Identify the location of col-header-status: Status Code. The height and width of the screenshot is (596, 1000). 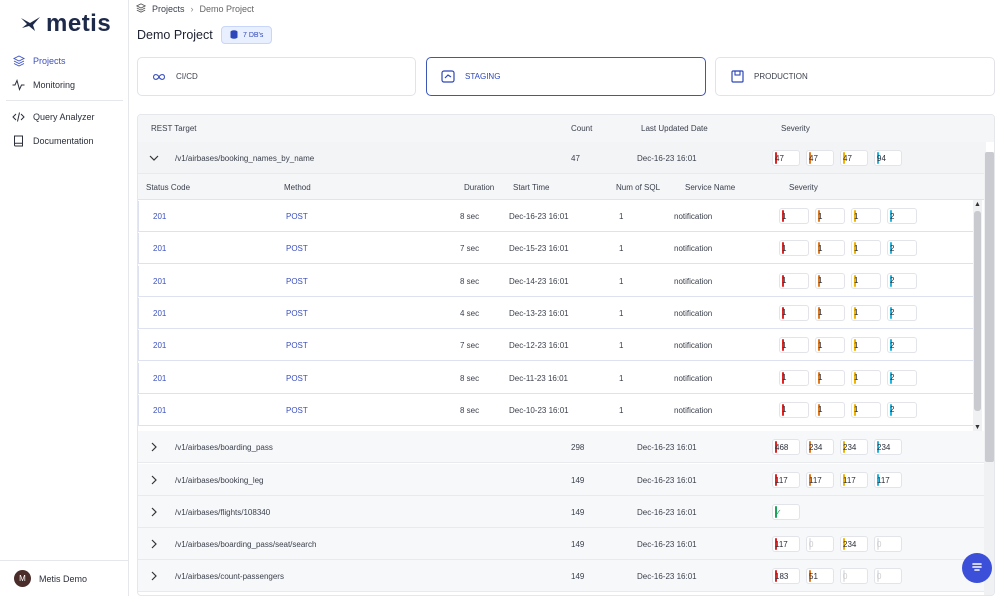
(168, 187).